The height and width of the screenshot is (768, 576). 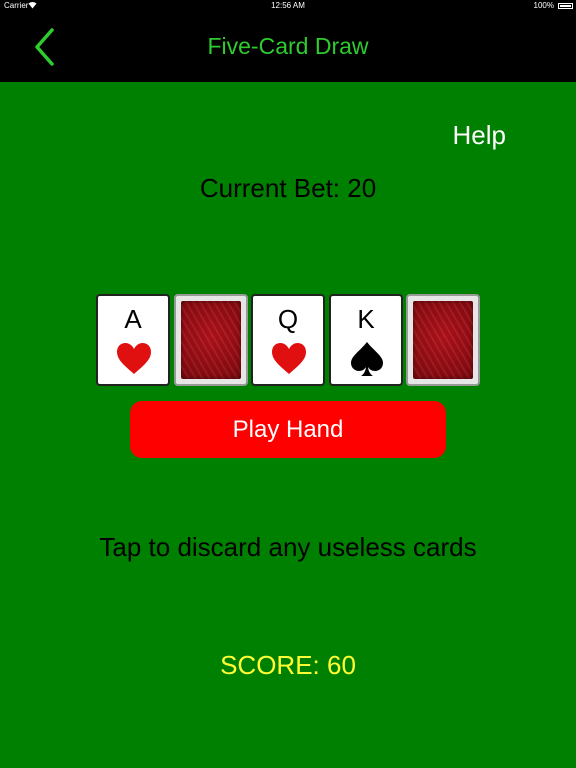 I want to click on help-button: Help, so click(x=479, y=135).